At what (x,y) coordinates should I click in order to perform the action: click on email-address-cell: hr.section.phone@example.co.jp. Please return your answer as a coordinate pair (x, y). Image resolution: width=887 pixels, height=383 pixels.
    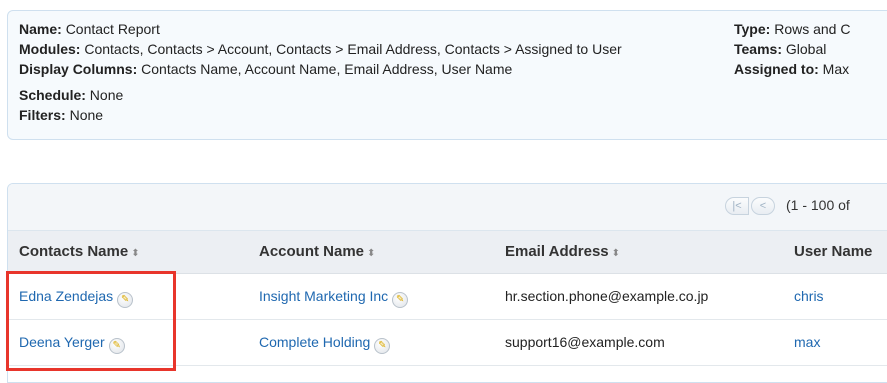
    Looking at the image, I should click on (607, 296).